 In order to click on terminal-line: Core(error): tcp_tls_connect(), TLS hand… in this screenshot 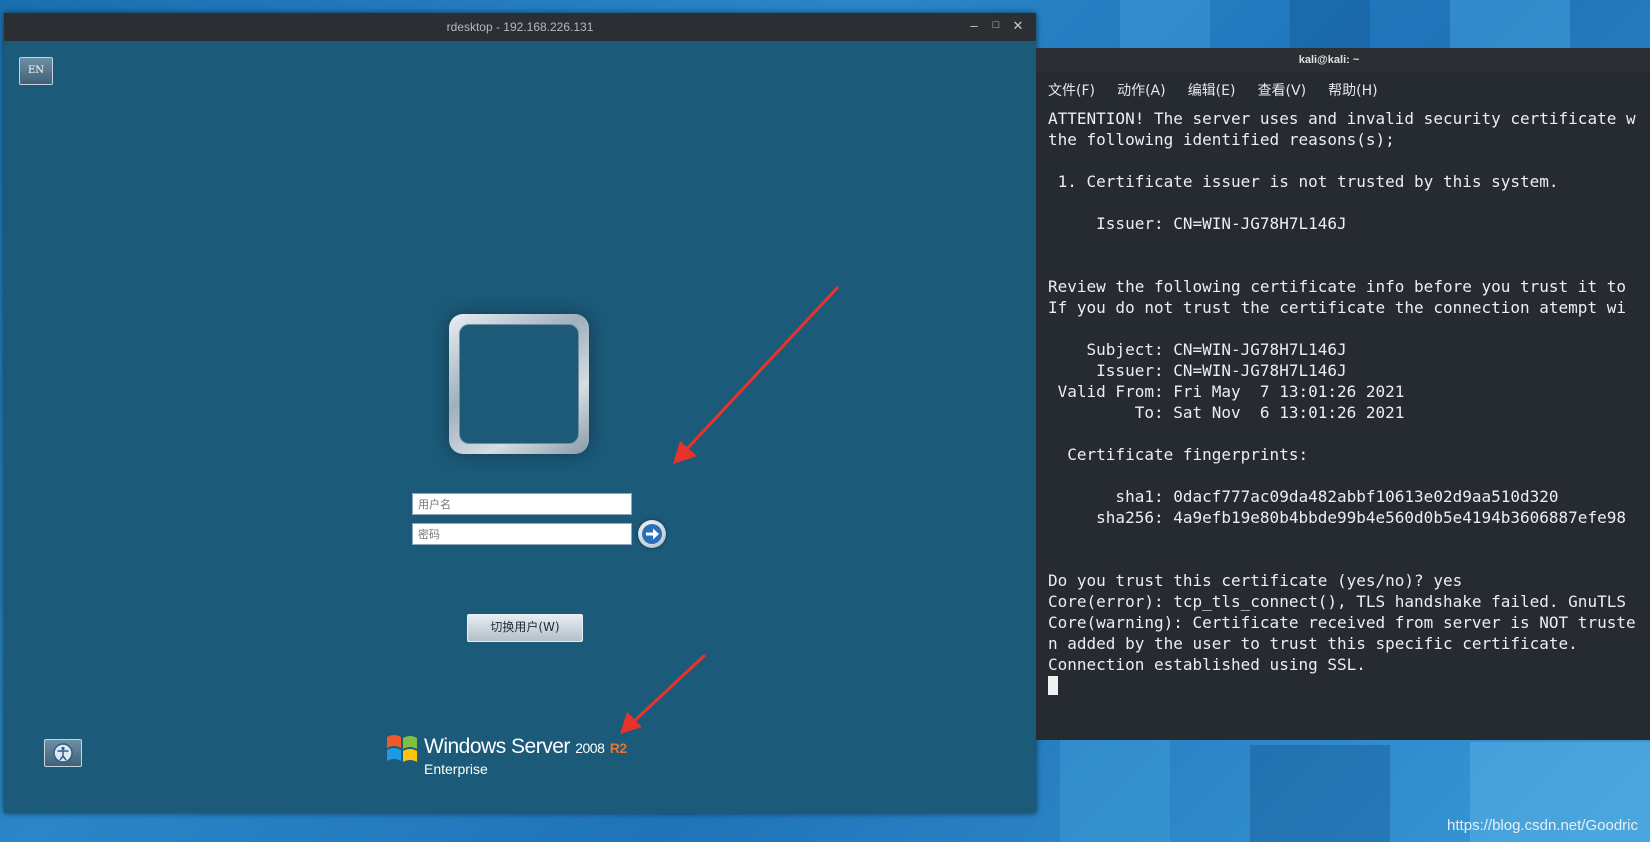, I will do `click(1337, 601)`.